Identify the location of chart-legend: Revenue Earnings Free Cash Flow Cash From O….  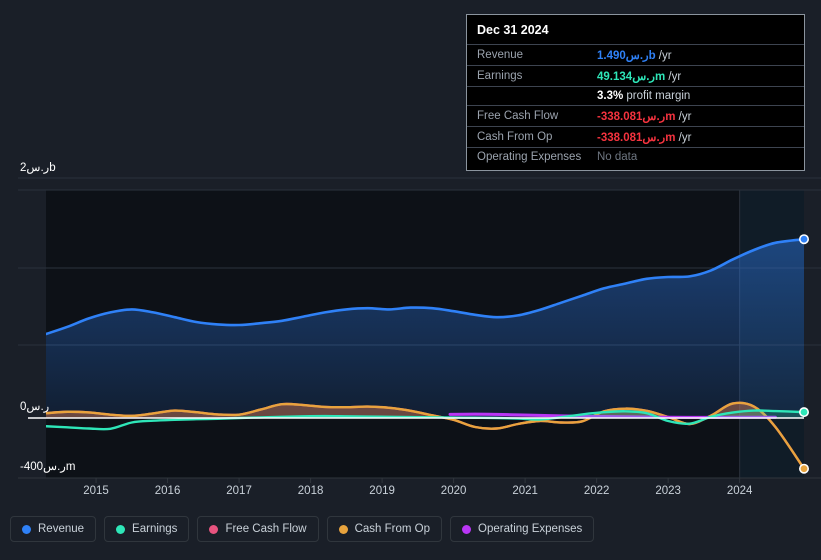
(302, 529).